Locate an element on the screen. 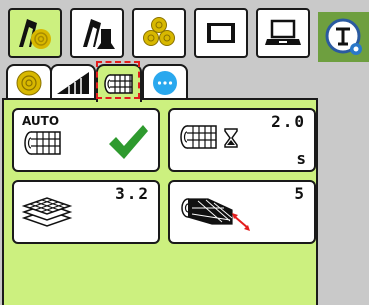 The width and height of the screenshot is (369, 305). display-screen-icon is located at coordinates (221, 33).